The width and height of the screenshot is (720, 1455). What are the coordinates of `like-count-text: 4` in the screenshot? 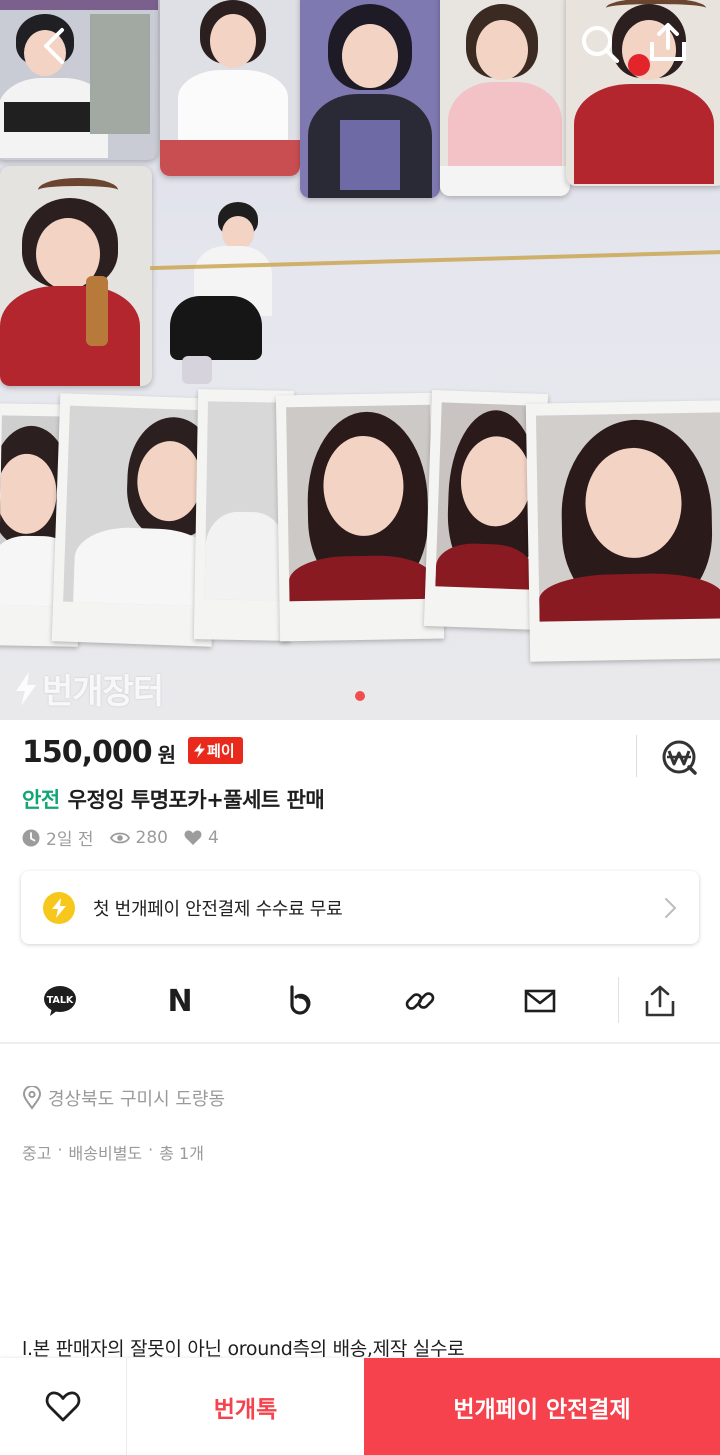 It's located at (213, 837).